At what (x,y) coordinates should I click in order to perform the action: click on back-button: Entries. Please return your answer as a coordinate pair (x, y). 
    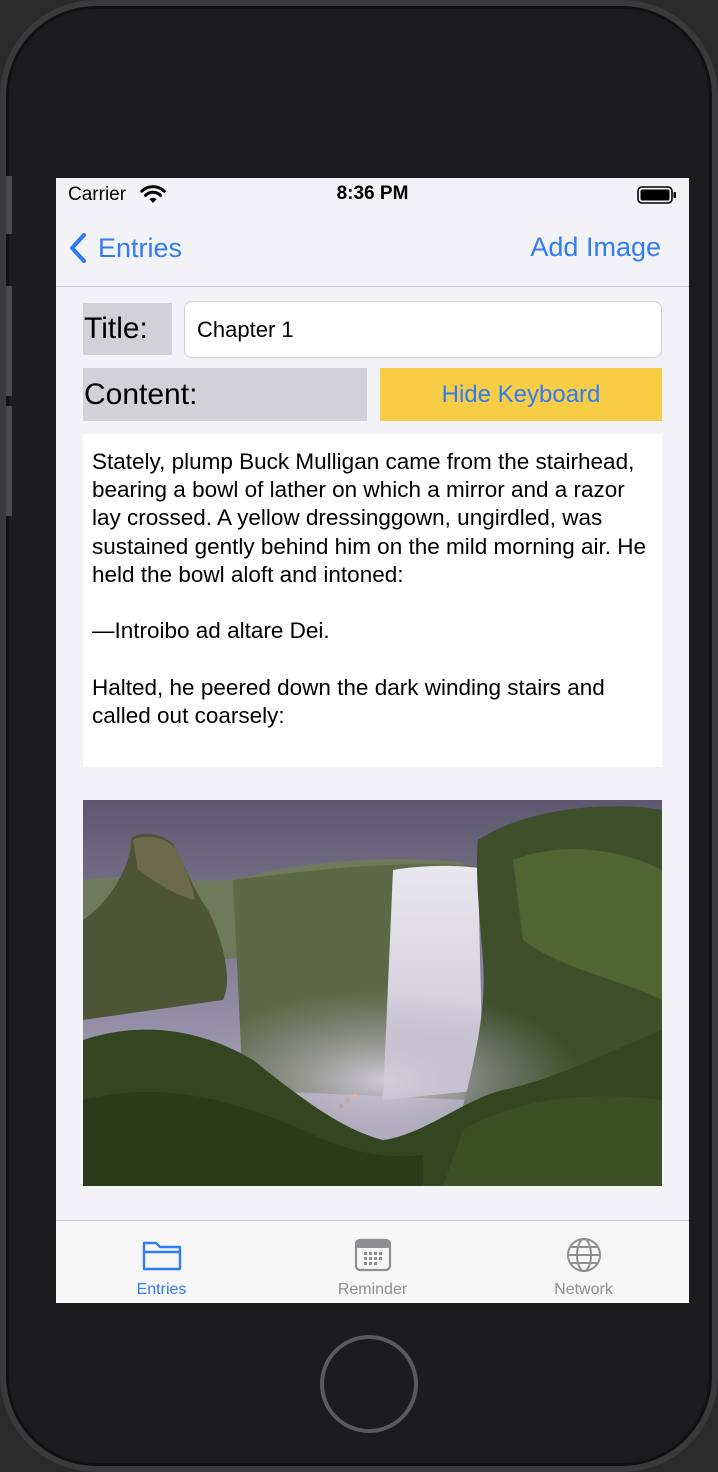
    Looking at the image, I should click on (125, 248).